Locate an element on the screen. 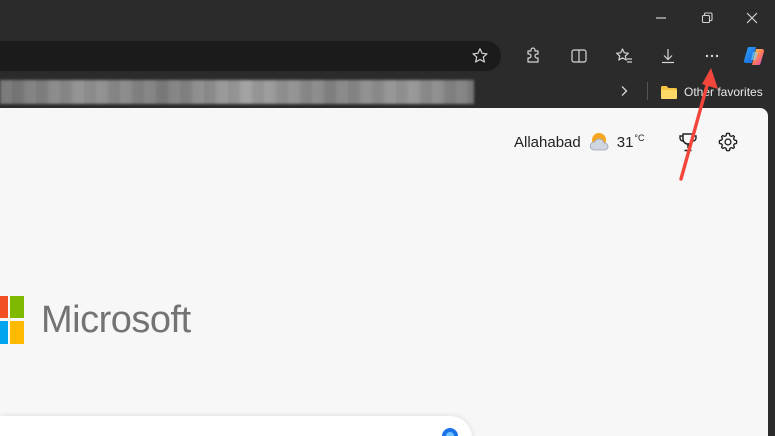 The image size is (775, 436). favorites-icon is located at coordinates (624, 55).